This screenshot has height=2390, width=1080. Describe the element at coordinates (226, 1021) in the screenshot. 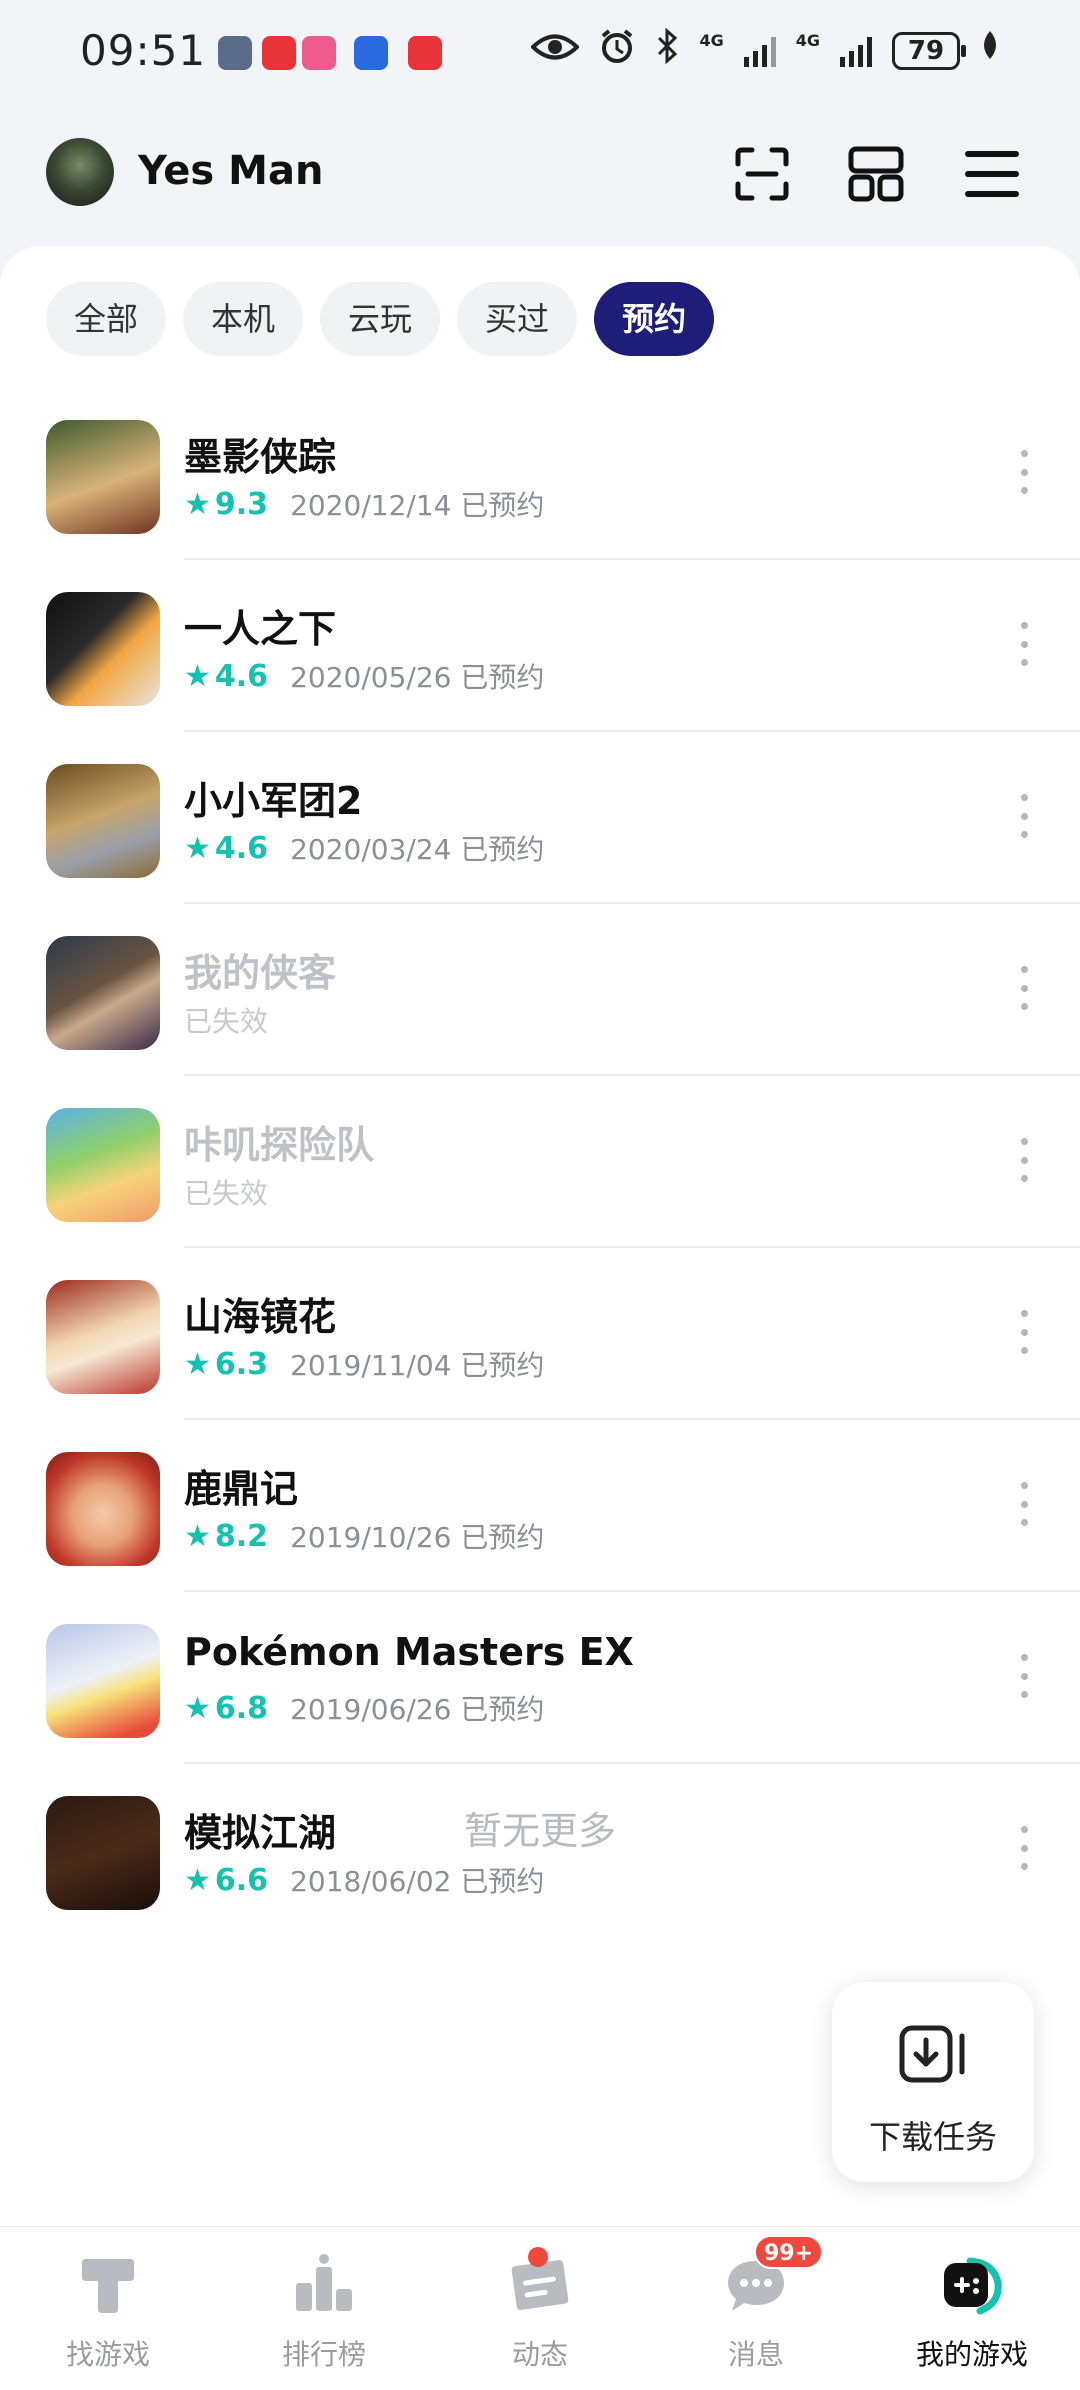

I see `expired-note: 已失效` at that location.